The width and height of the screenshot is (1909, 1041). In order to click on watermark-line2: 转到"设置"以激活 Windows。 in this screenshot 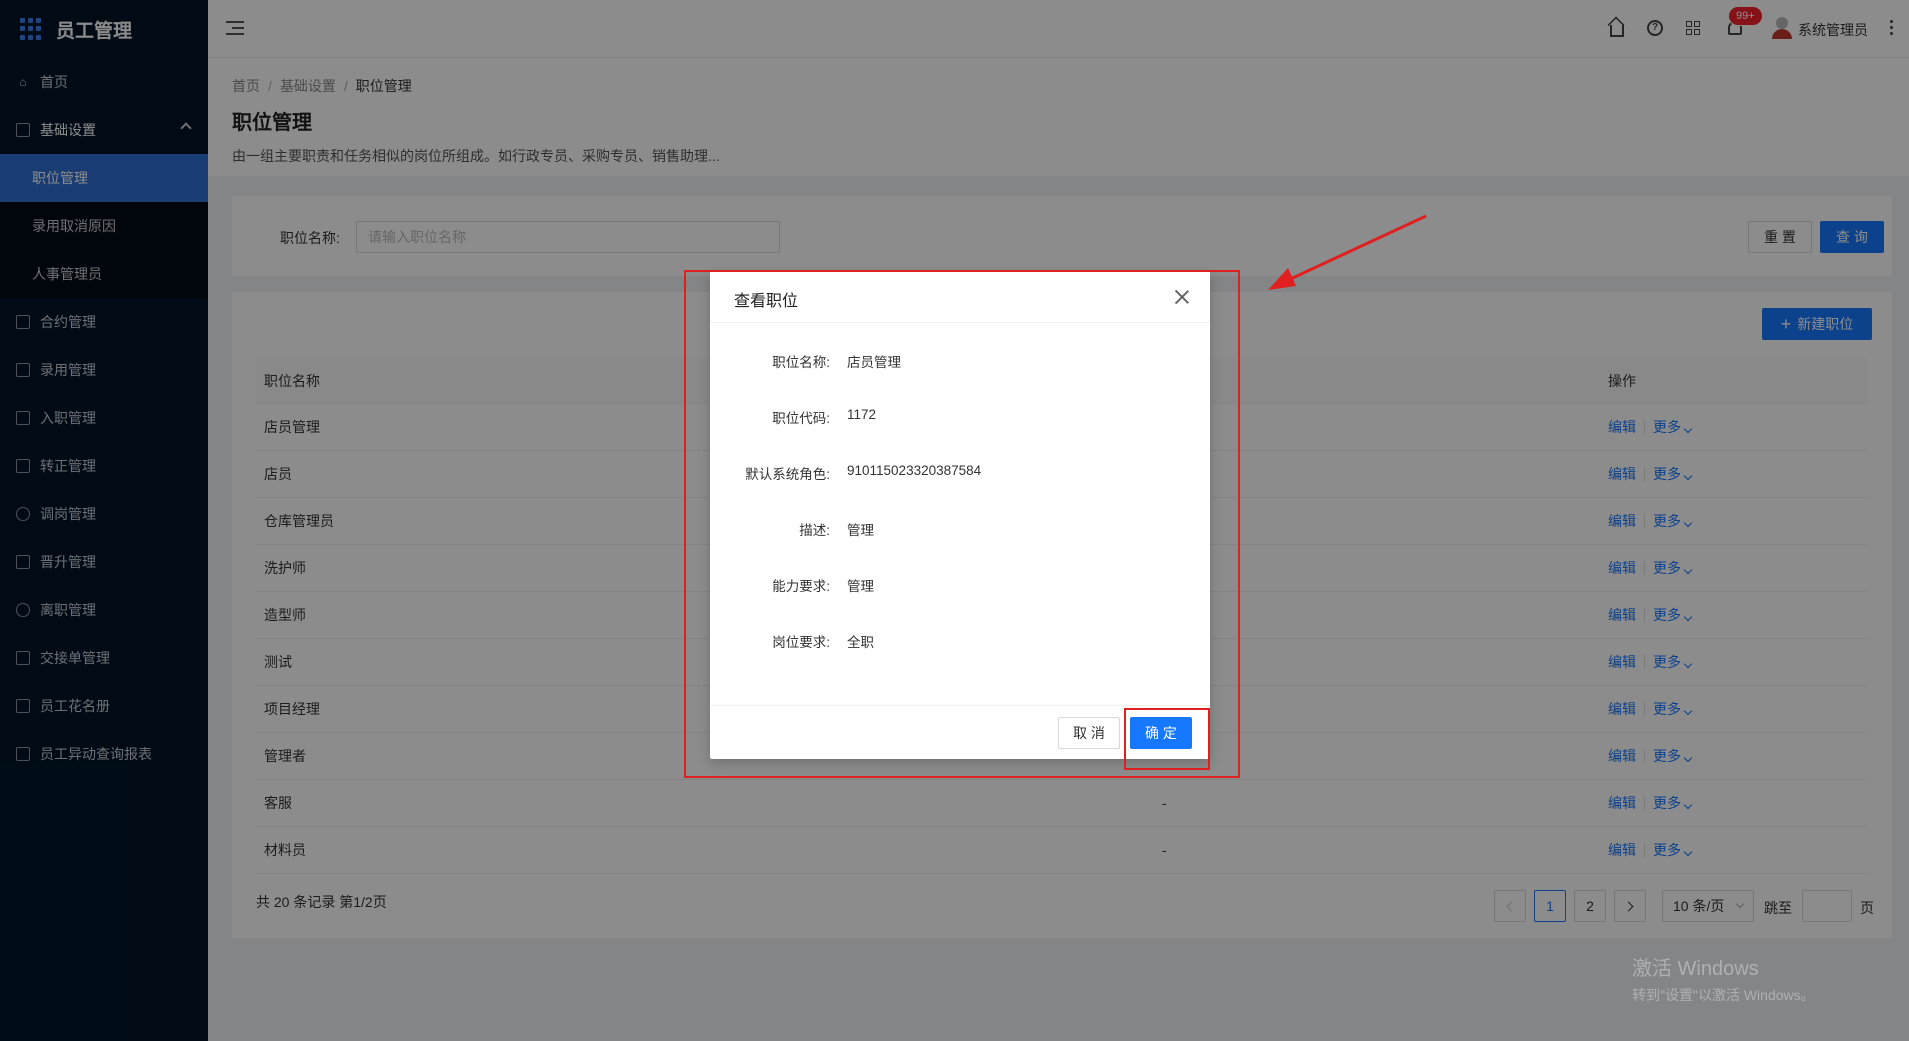, I will do `click(1723, 995)`.